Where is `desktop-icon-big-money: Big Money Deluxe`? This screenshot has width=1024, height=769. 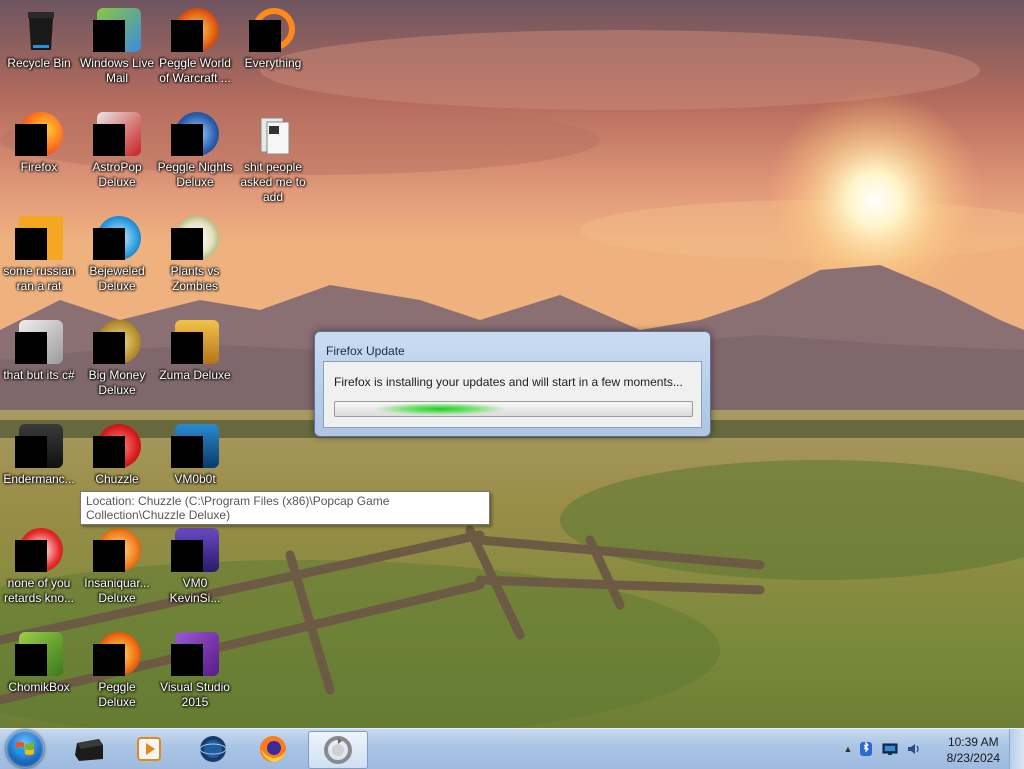
desktop-icon-big-money: Big Money Deluxe is located at coordinates (117, 355).